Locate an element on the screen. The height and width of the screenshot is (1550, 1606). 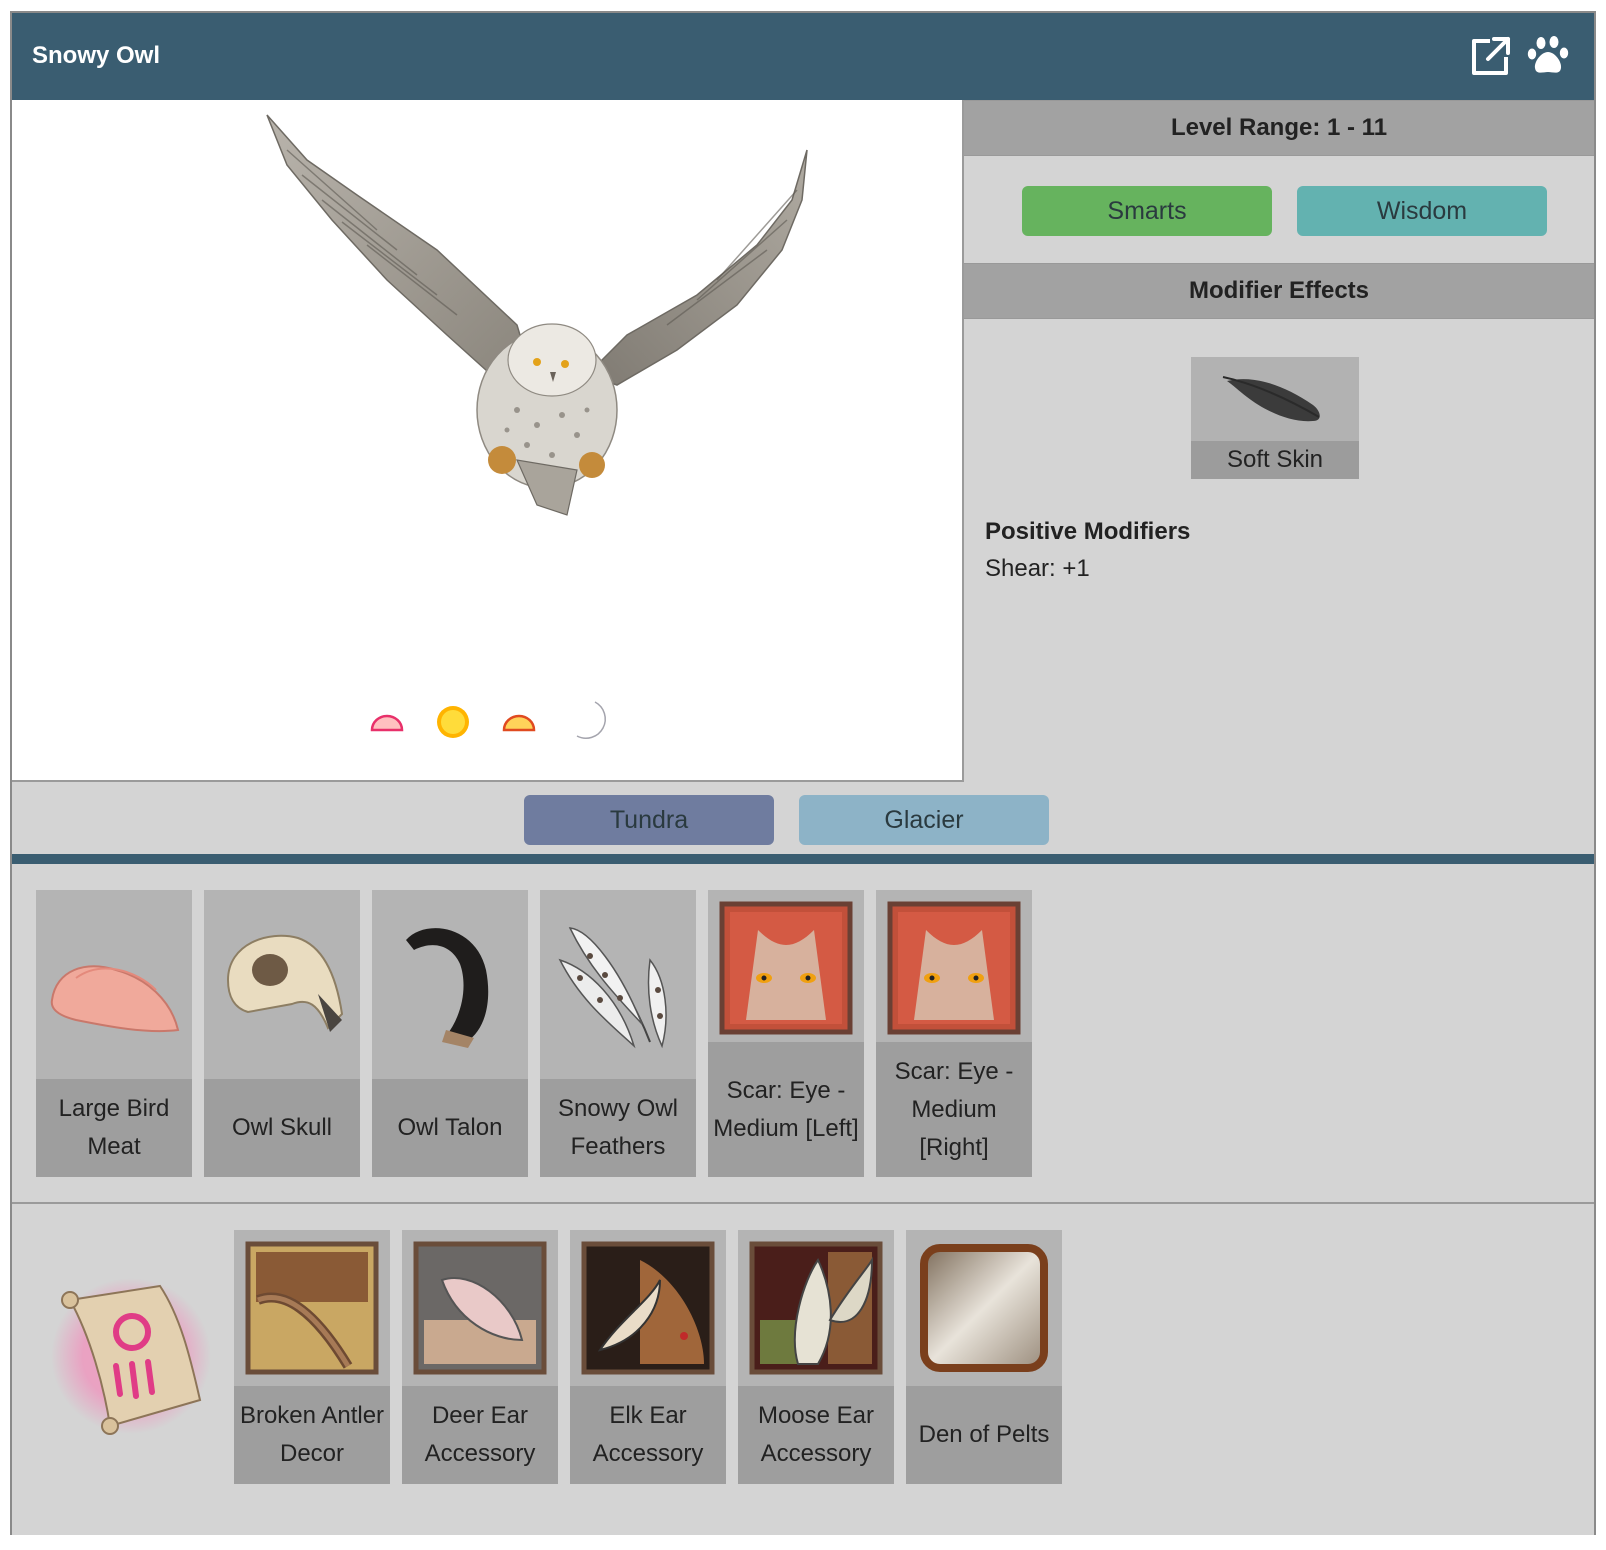
reward-broken-antler-decor: Broken Antler Decor is located at coordinates (312, 1357).